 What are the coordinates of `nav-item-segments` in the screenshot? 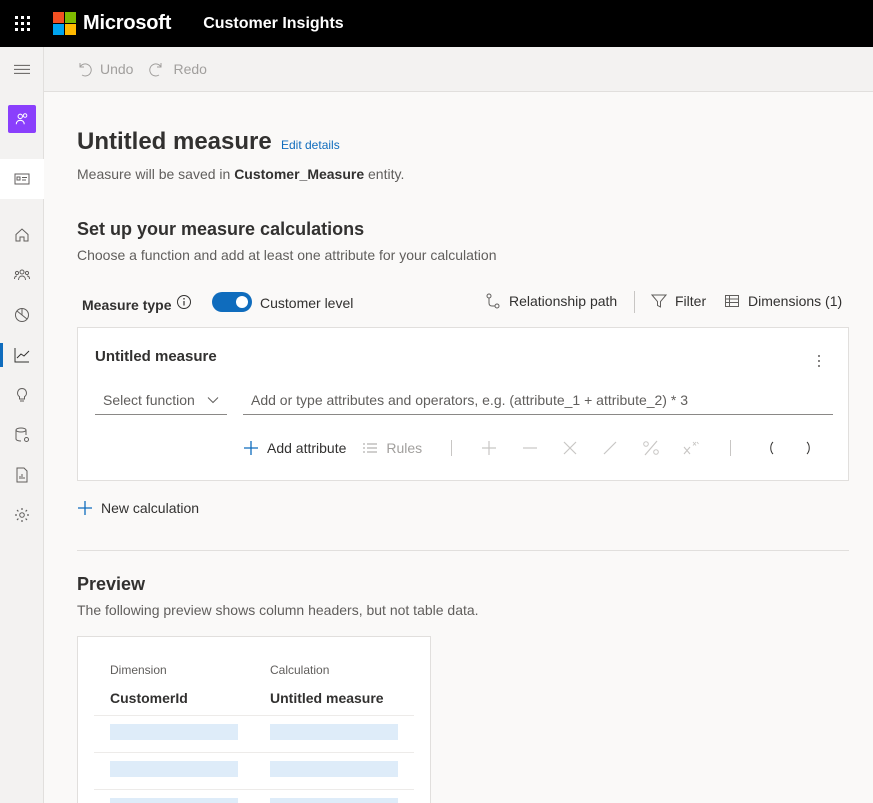 It's located at (22, 315).